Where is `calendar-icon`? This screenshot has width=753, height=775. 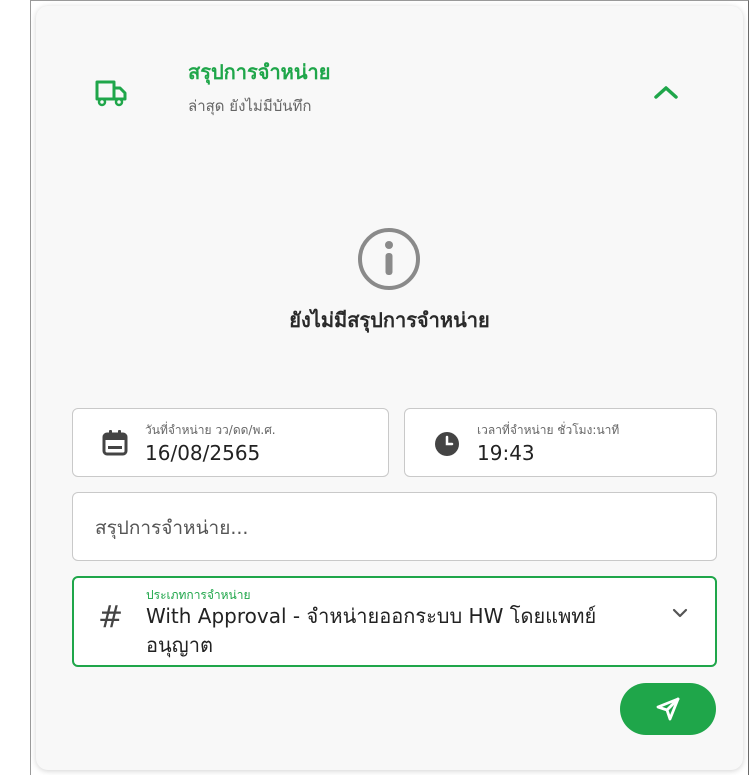 calendar-icon is located at coordinates (115, 443).